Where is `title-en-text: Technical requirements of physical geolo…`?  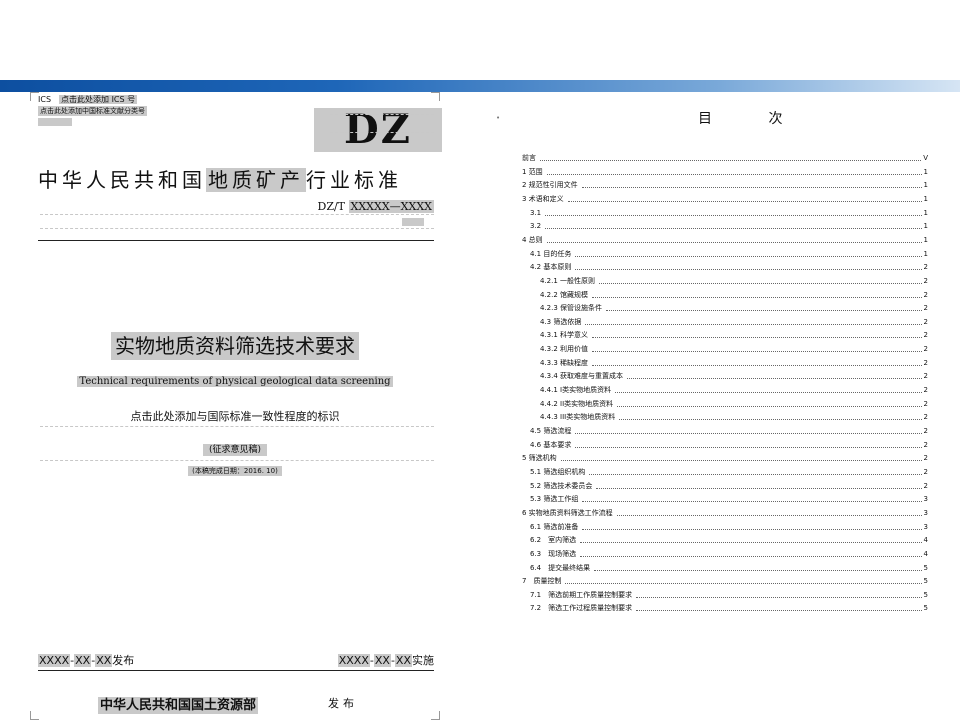 title-en-text: Technical requirements of physical geolo… is located at coordinates (235, 381).